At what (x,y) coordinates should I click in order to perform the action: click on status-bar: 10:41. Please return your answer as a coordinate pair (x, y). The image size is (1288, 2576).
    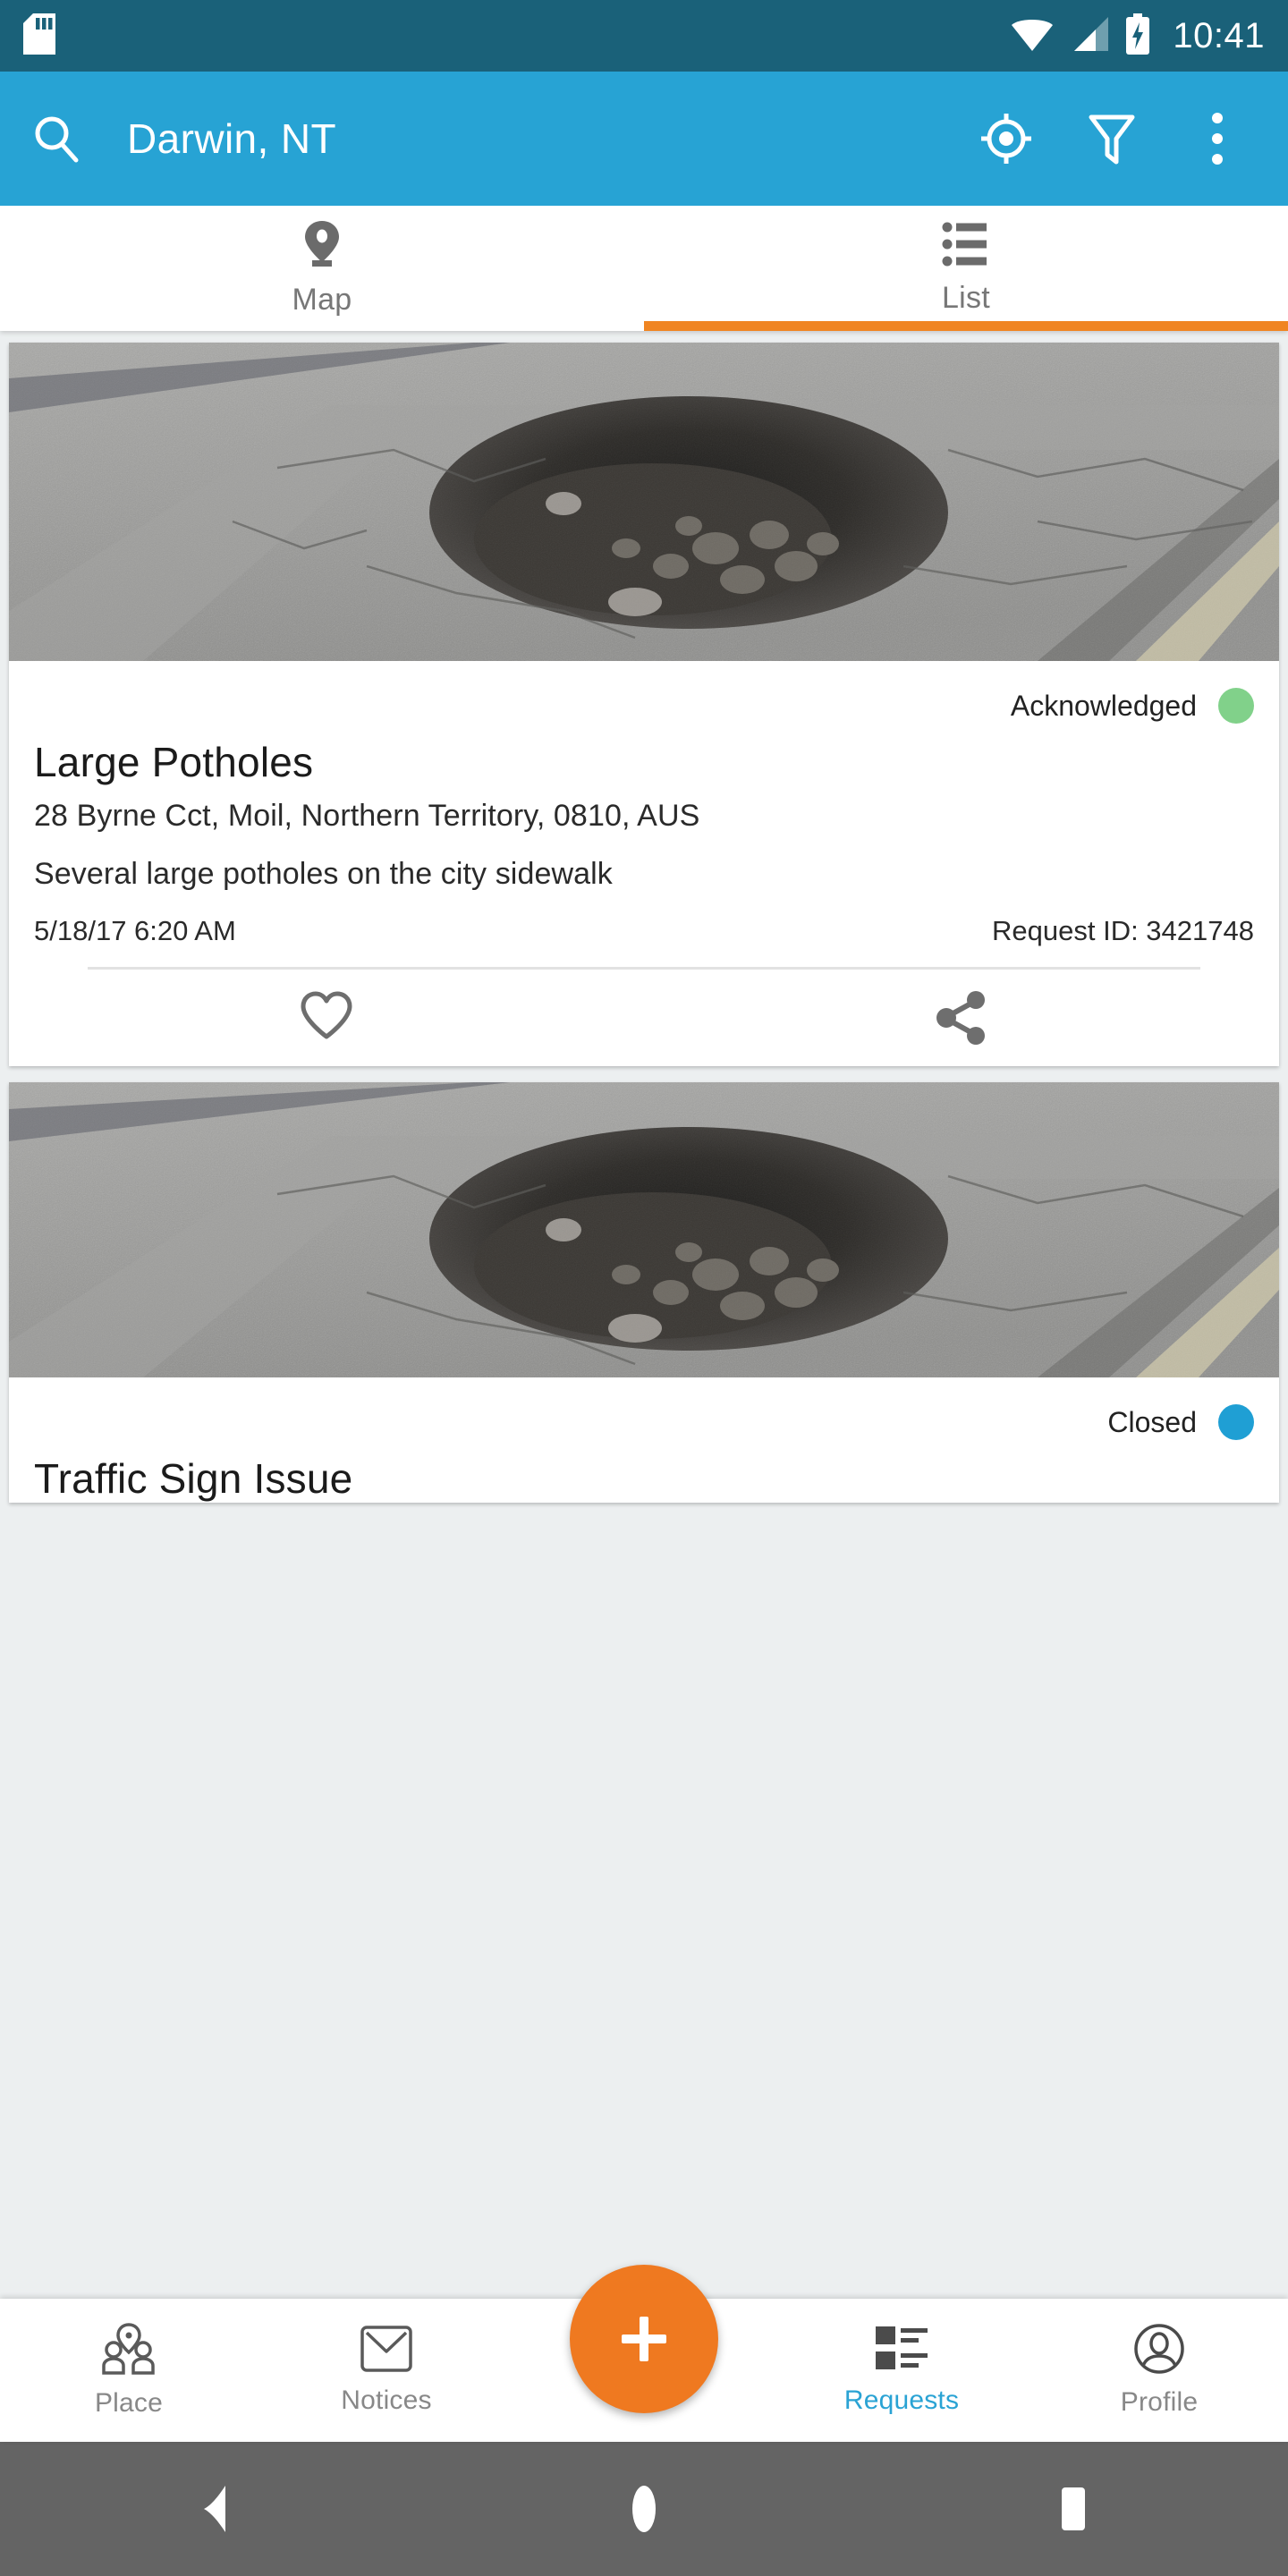
    Looking at the image, I should click on (644, 36).